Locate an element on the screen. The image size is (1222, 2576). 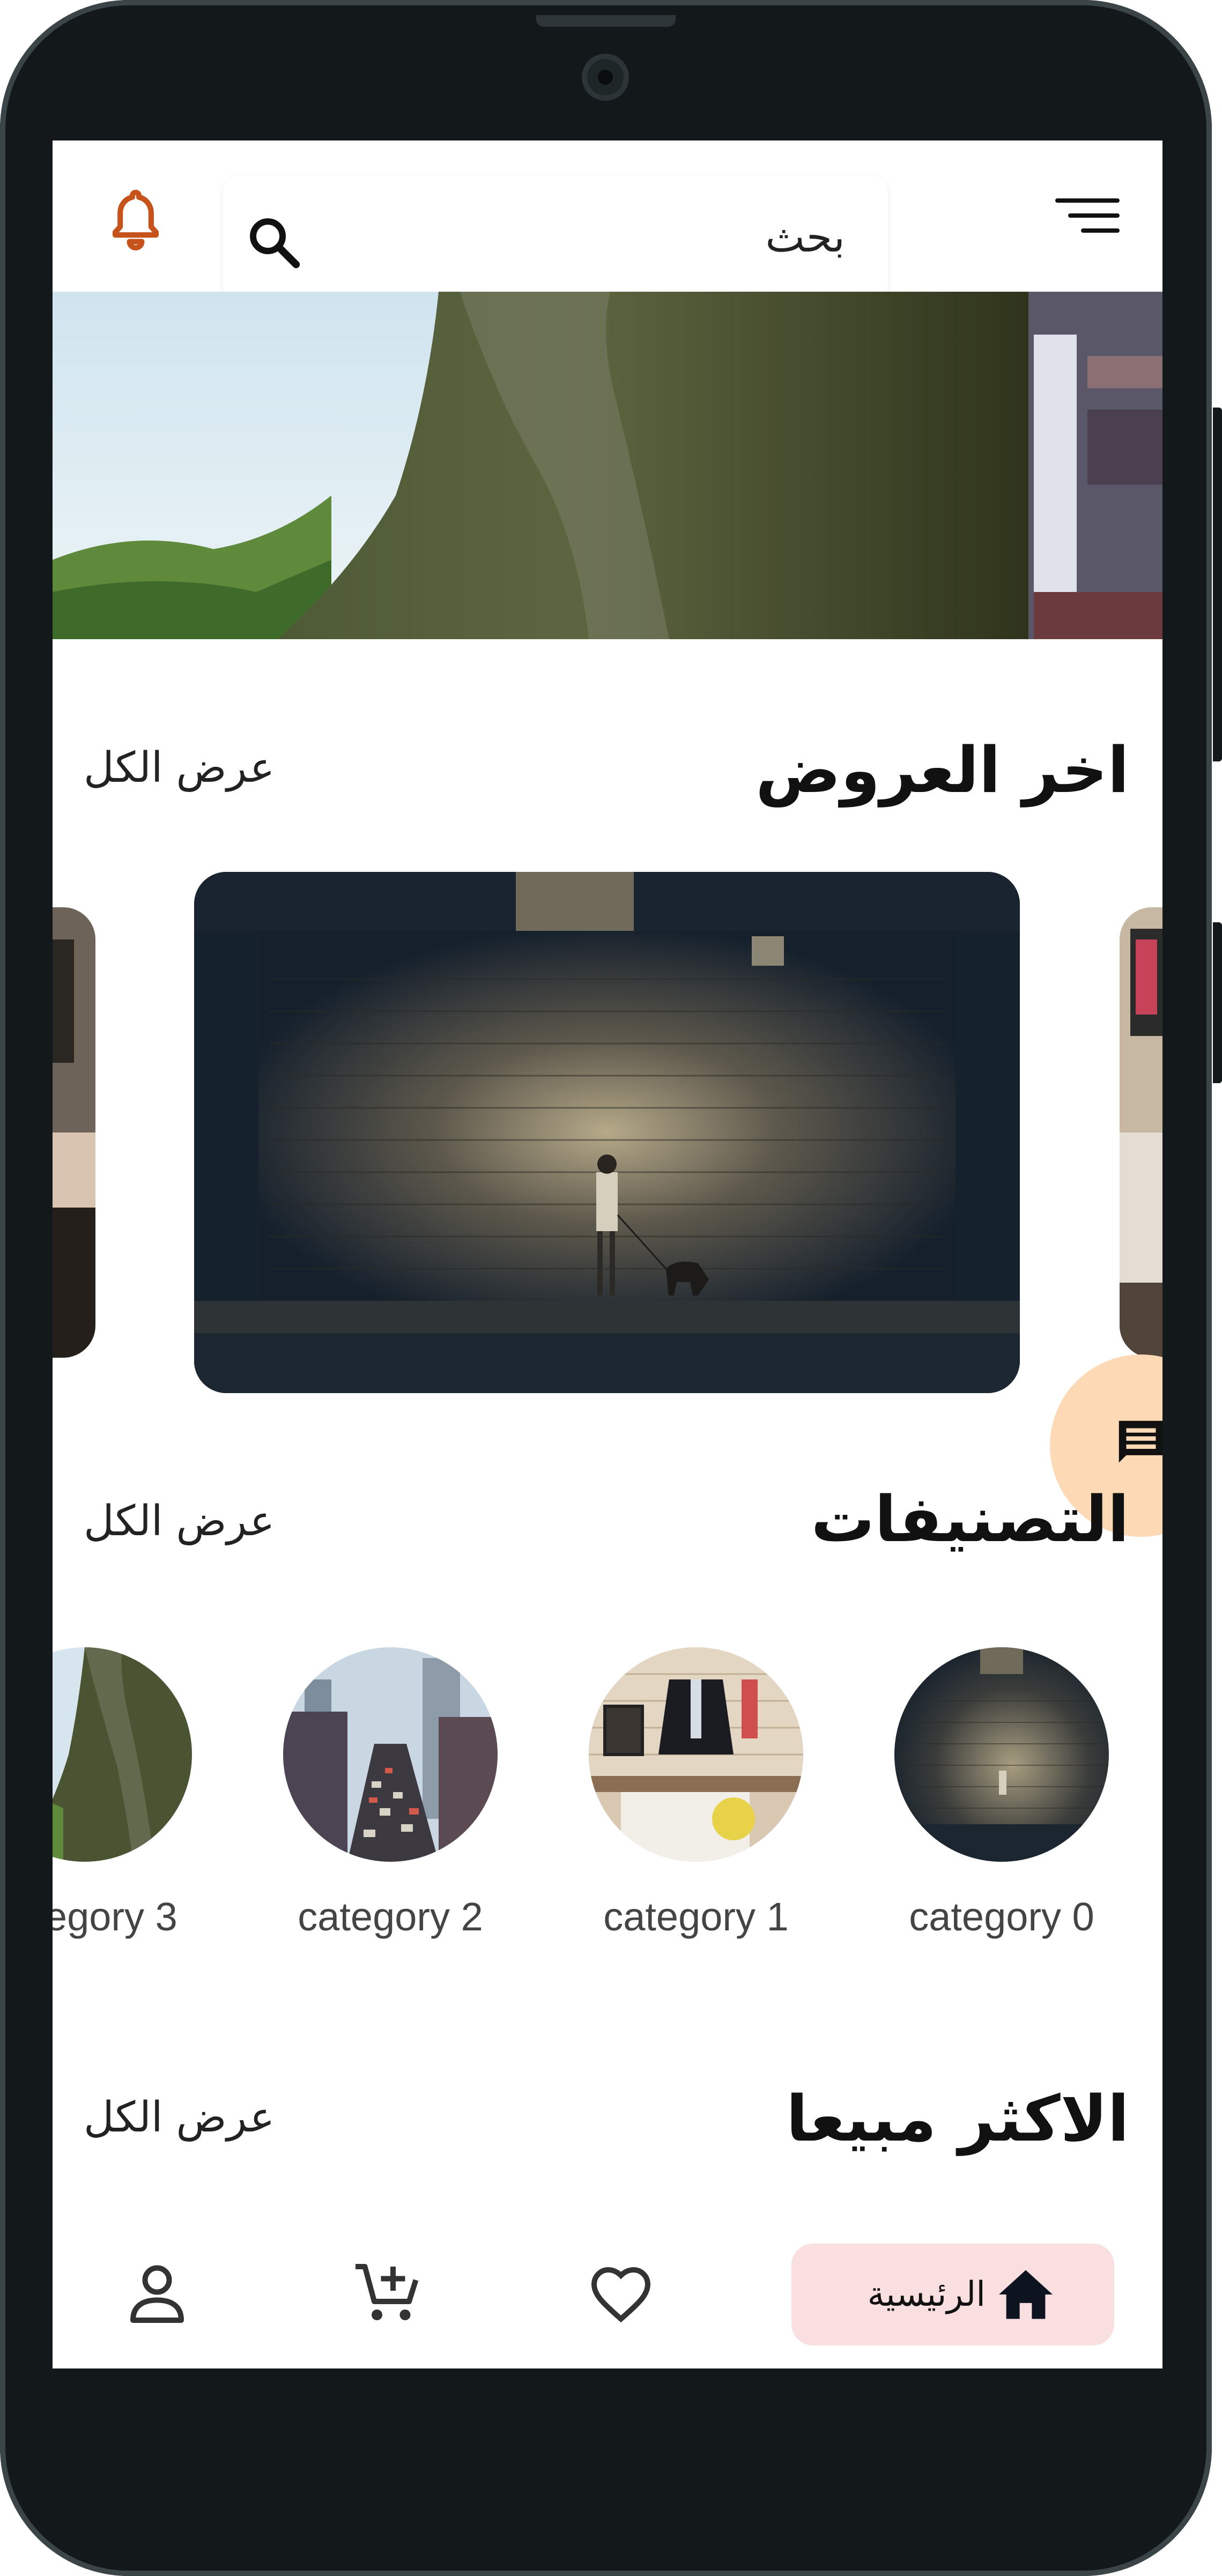
menu-icon is located at coordinates (1087, 215).